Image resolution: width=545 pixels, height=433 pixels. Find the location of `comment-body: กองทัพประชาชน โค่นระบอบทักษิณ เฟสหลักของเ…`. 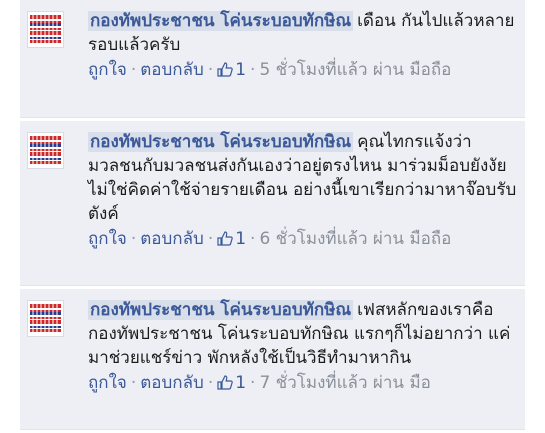

comment-body: กองทัพประชาชน โค่นระบอบทักษิณ เฟสหลักของเ… is located at coordinates (303, 334).